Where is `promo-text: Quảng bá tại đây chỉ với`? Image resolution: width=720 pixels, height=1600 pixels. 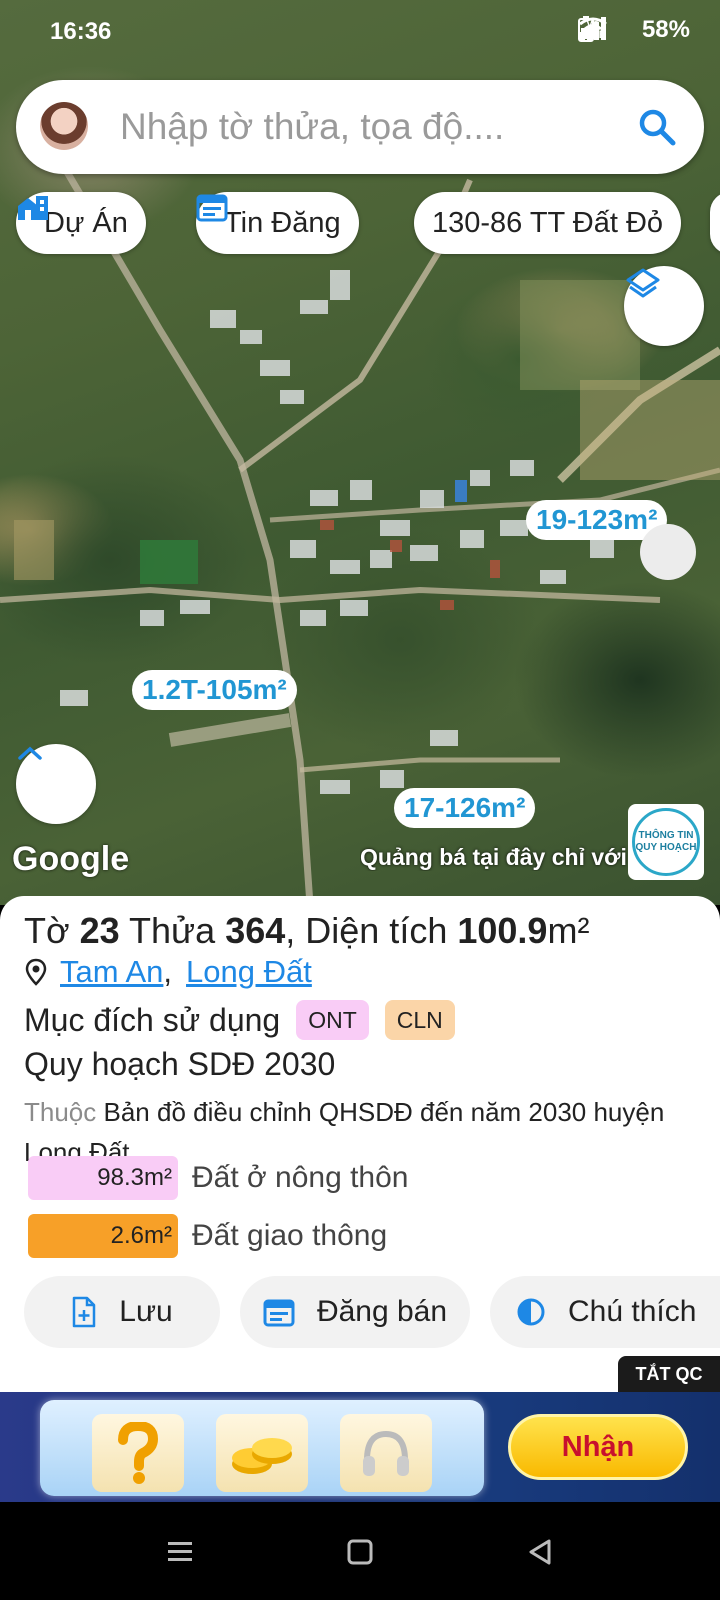
promo-text: Quảng bá tại đây chỉ với is located at coordinates (494, 857).